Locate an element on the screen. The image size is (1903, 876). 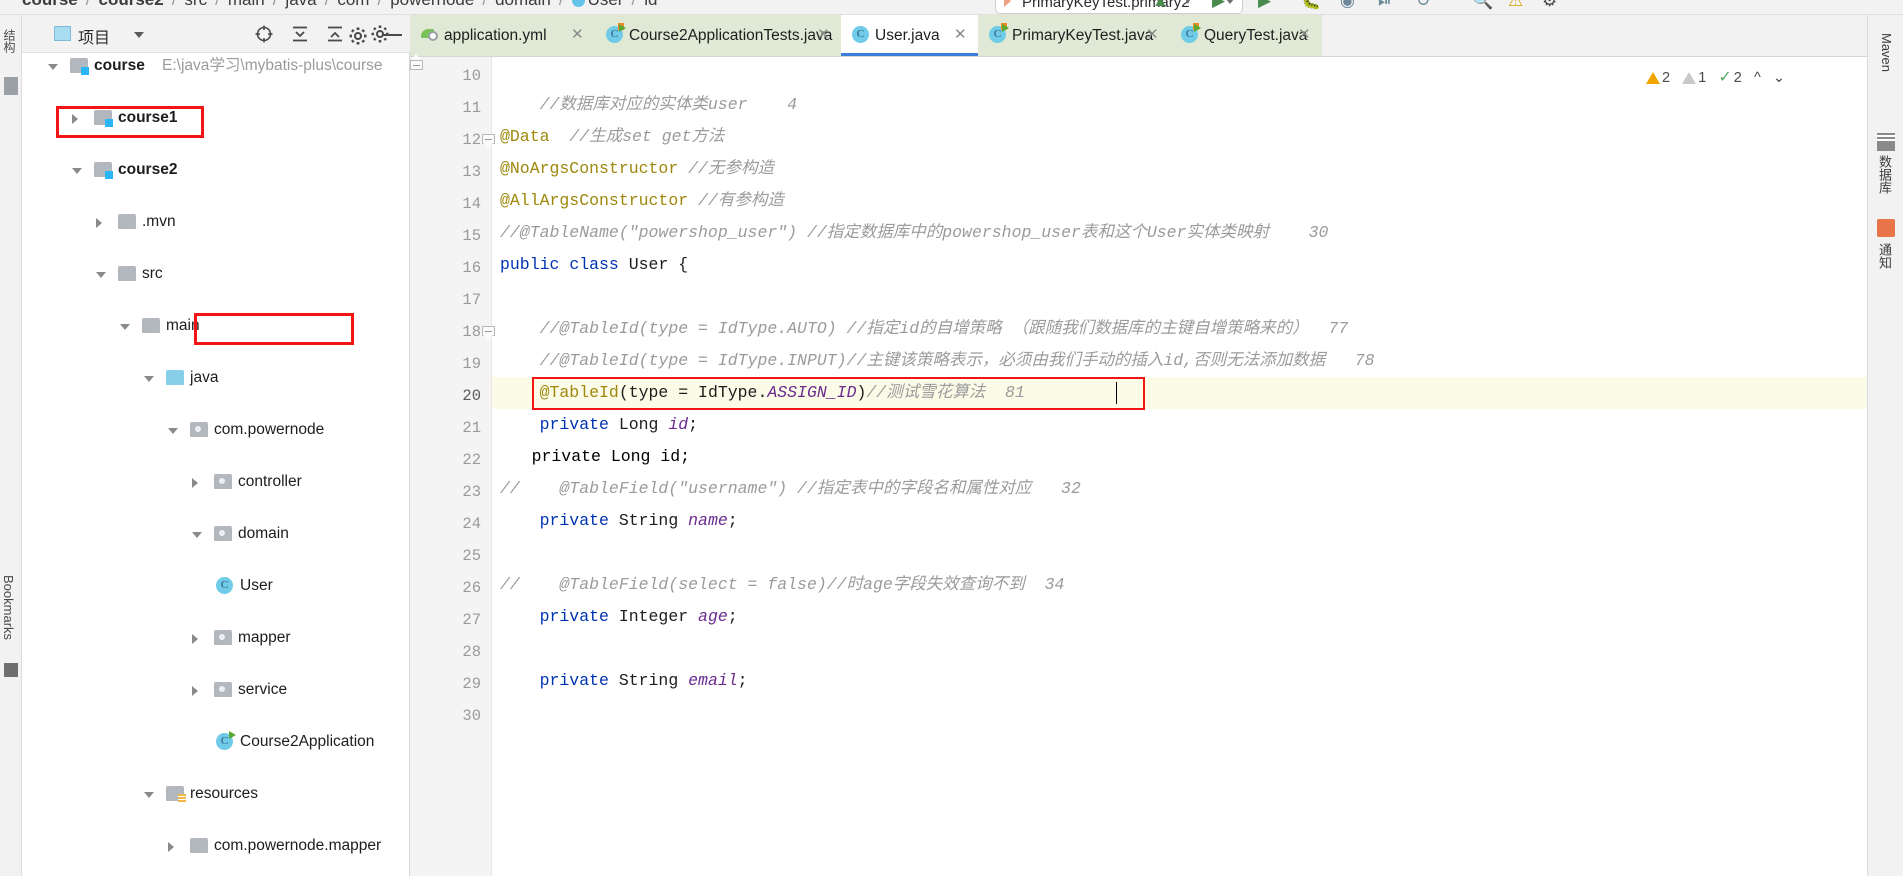
tab-application-yml: application.yml ✕ is located at coordinates (502, 35).